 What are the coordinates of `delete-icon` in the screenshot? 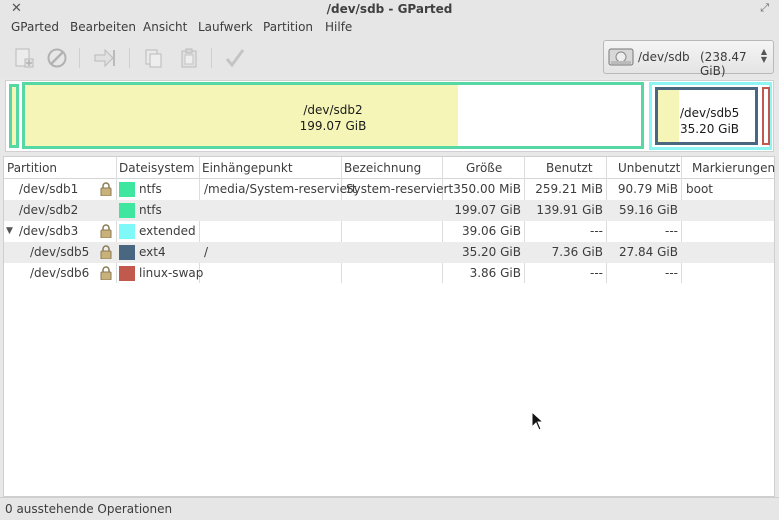 It's located at (57, 58).